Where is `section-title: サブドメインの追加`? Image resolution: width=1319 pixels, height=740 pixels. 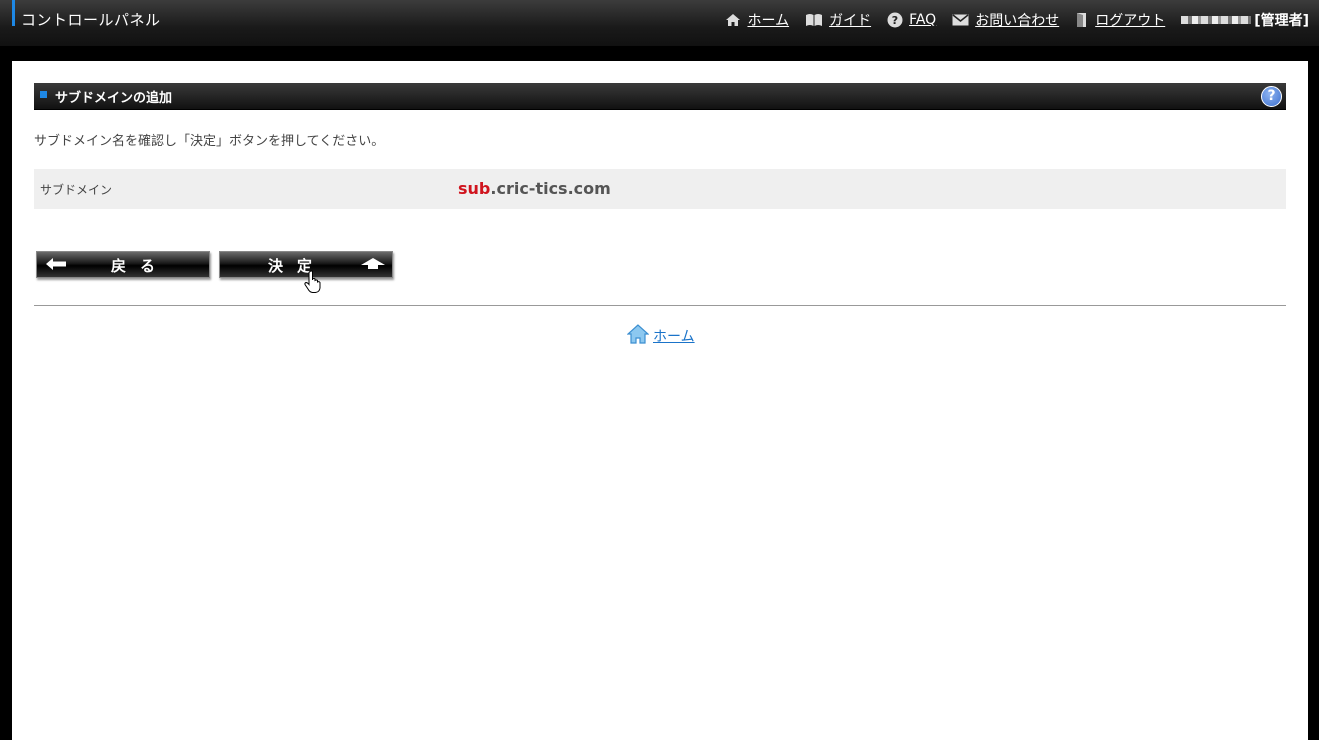
section-title: サブドメインの追加 is located at coordinates (114, 98).